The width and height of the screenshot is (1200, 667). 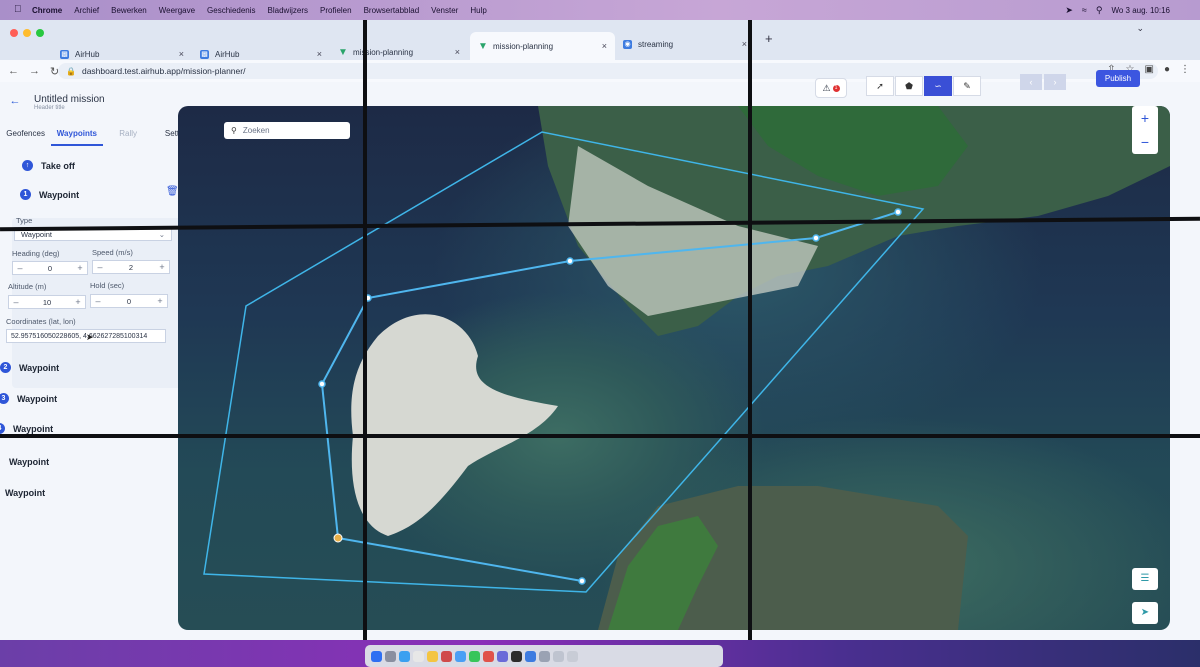 I want to click on messages-icon, so click(x=474, y=656).